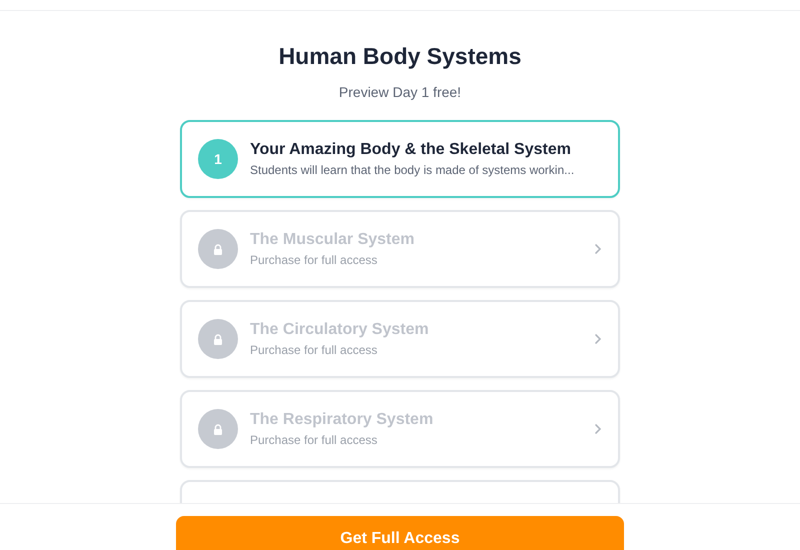 The height and width of the screenshot is (550, 800). What do you see at coordinates (340, 330) in the screenshot?
I see `lesson-title: The Circulatory System` at bounding box center [340, 330].